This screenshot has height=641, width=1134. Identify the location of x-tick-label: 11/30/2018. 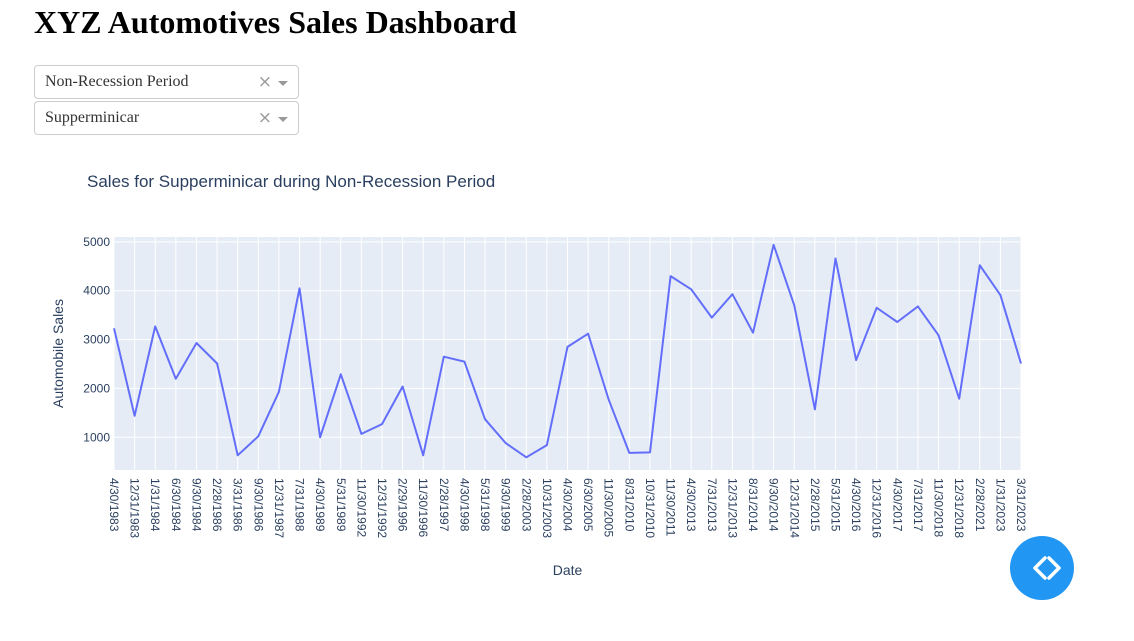
(939, 507).